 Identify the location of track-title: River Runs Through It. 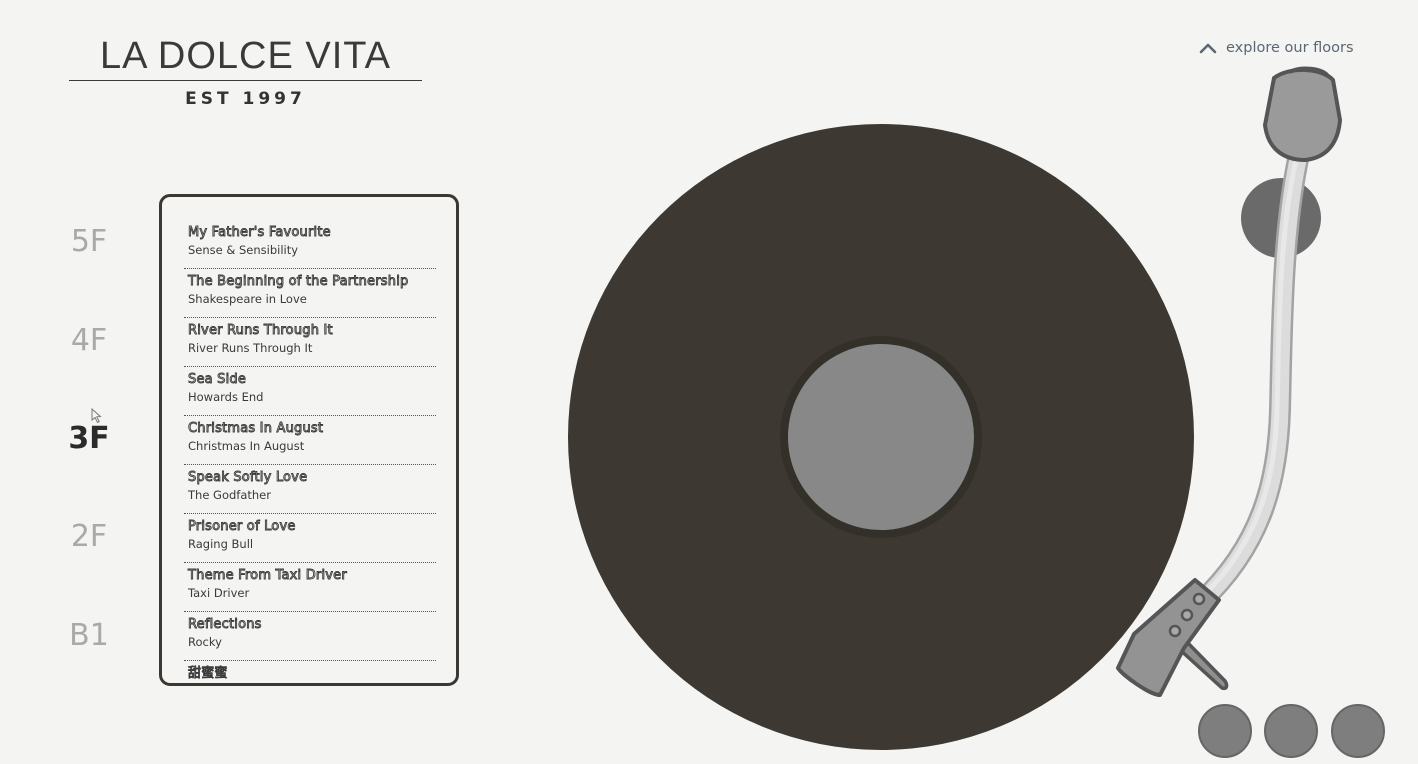
(261, 331).